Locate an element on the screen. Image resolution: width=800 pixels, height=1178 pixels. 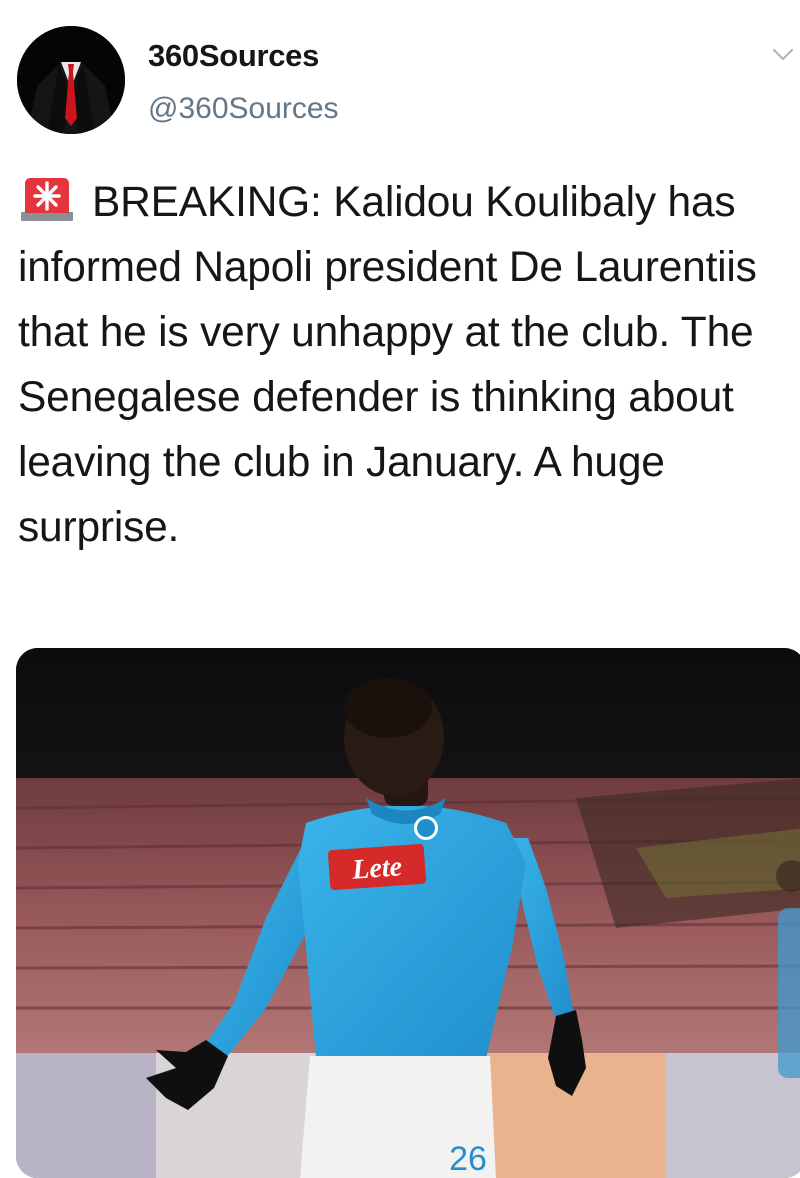
avatar is located at coordinates (71, 80).